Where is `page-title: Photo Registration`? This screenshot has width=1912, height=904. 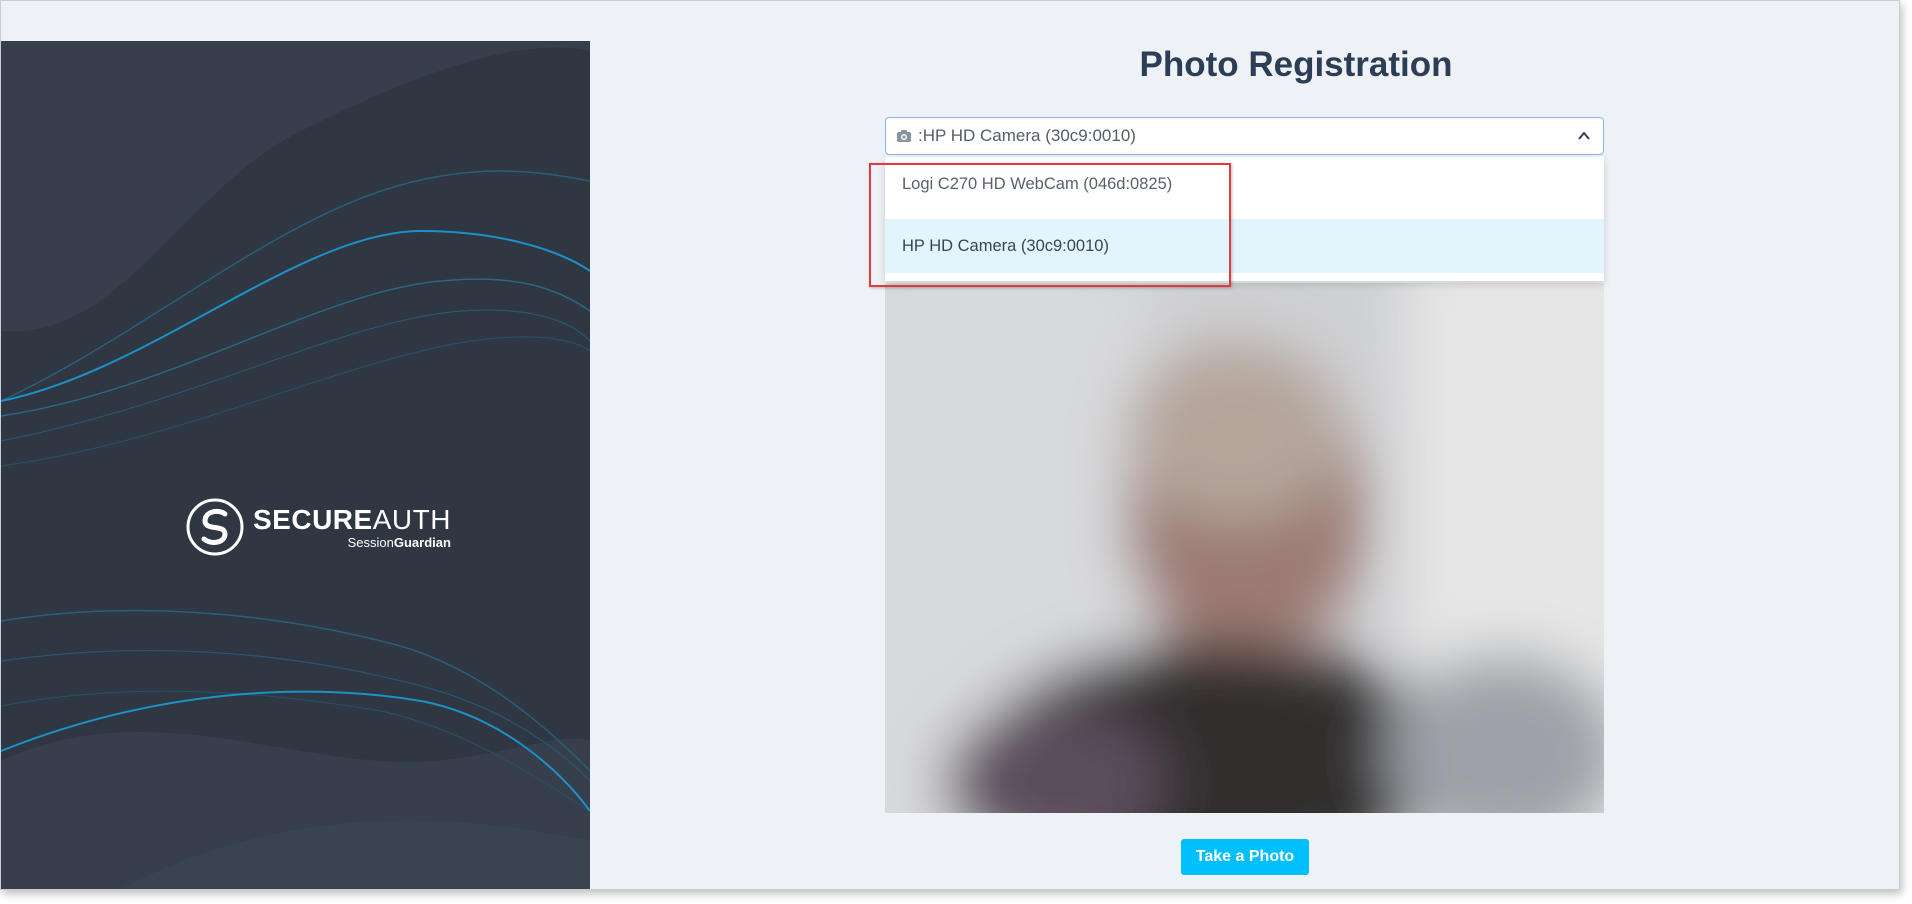
page-title: Photo Registration is located at coordinates (1296, 64).